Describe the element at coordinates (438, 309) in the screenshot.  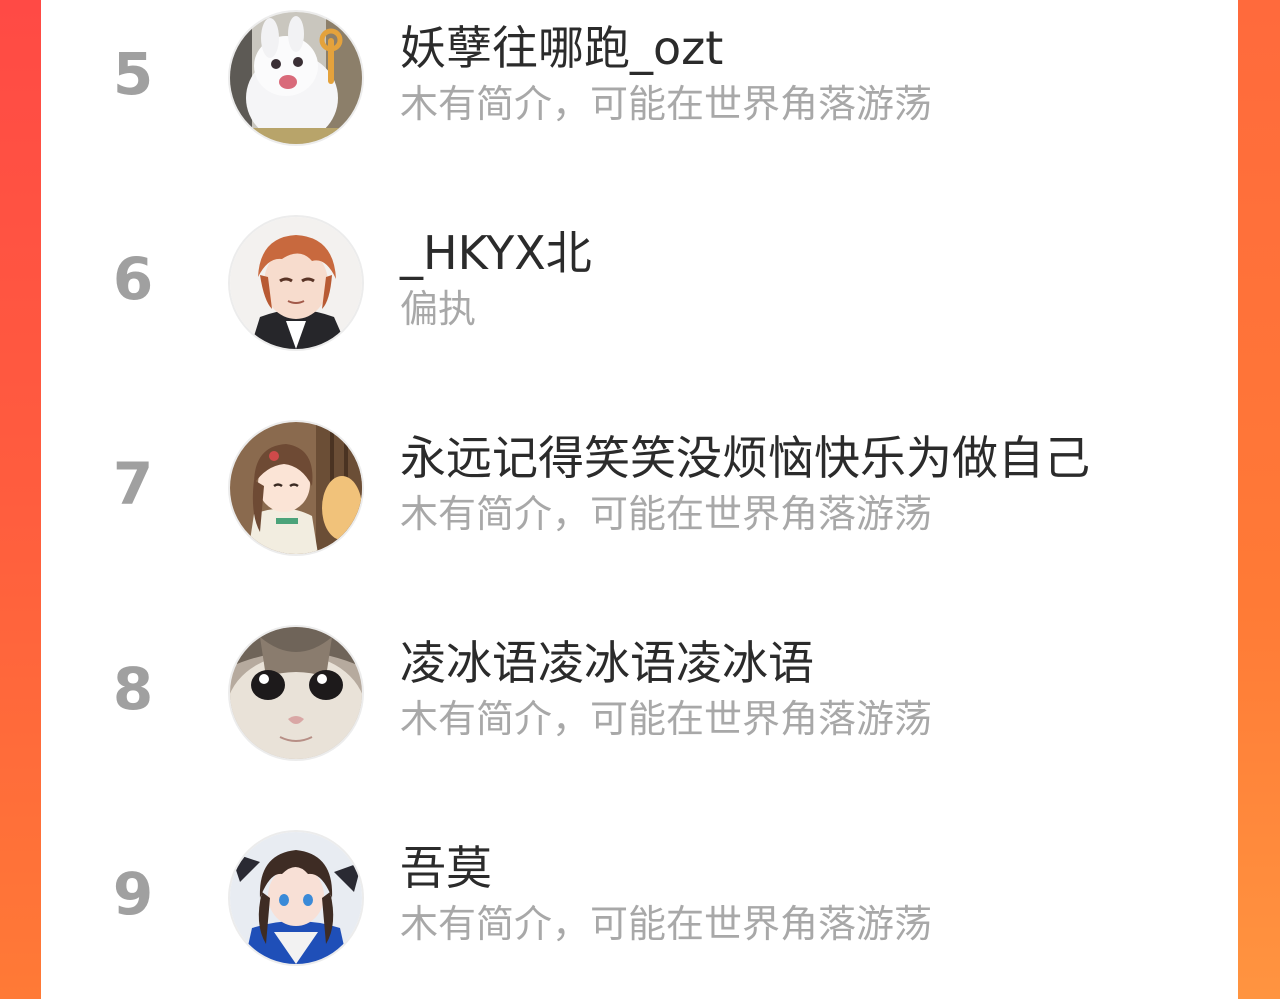
I see `user-bio: 偏执` at that location.